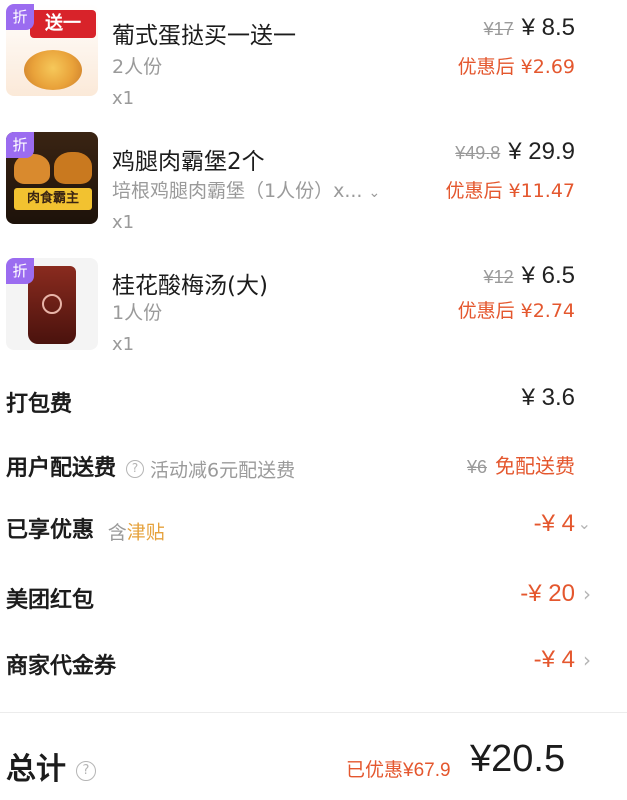 Image resolution: width=627 pixels, height=800 pixels. Describe the element at coordinates (204, 36) in the screenshot. I see `item-name: 葡式蛋挞买一送一` at that location.